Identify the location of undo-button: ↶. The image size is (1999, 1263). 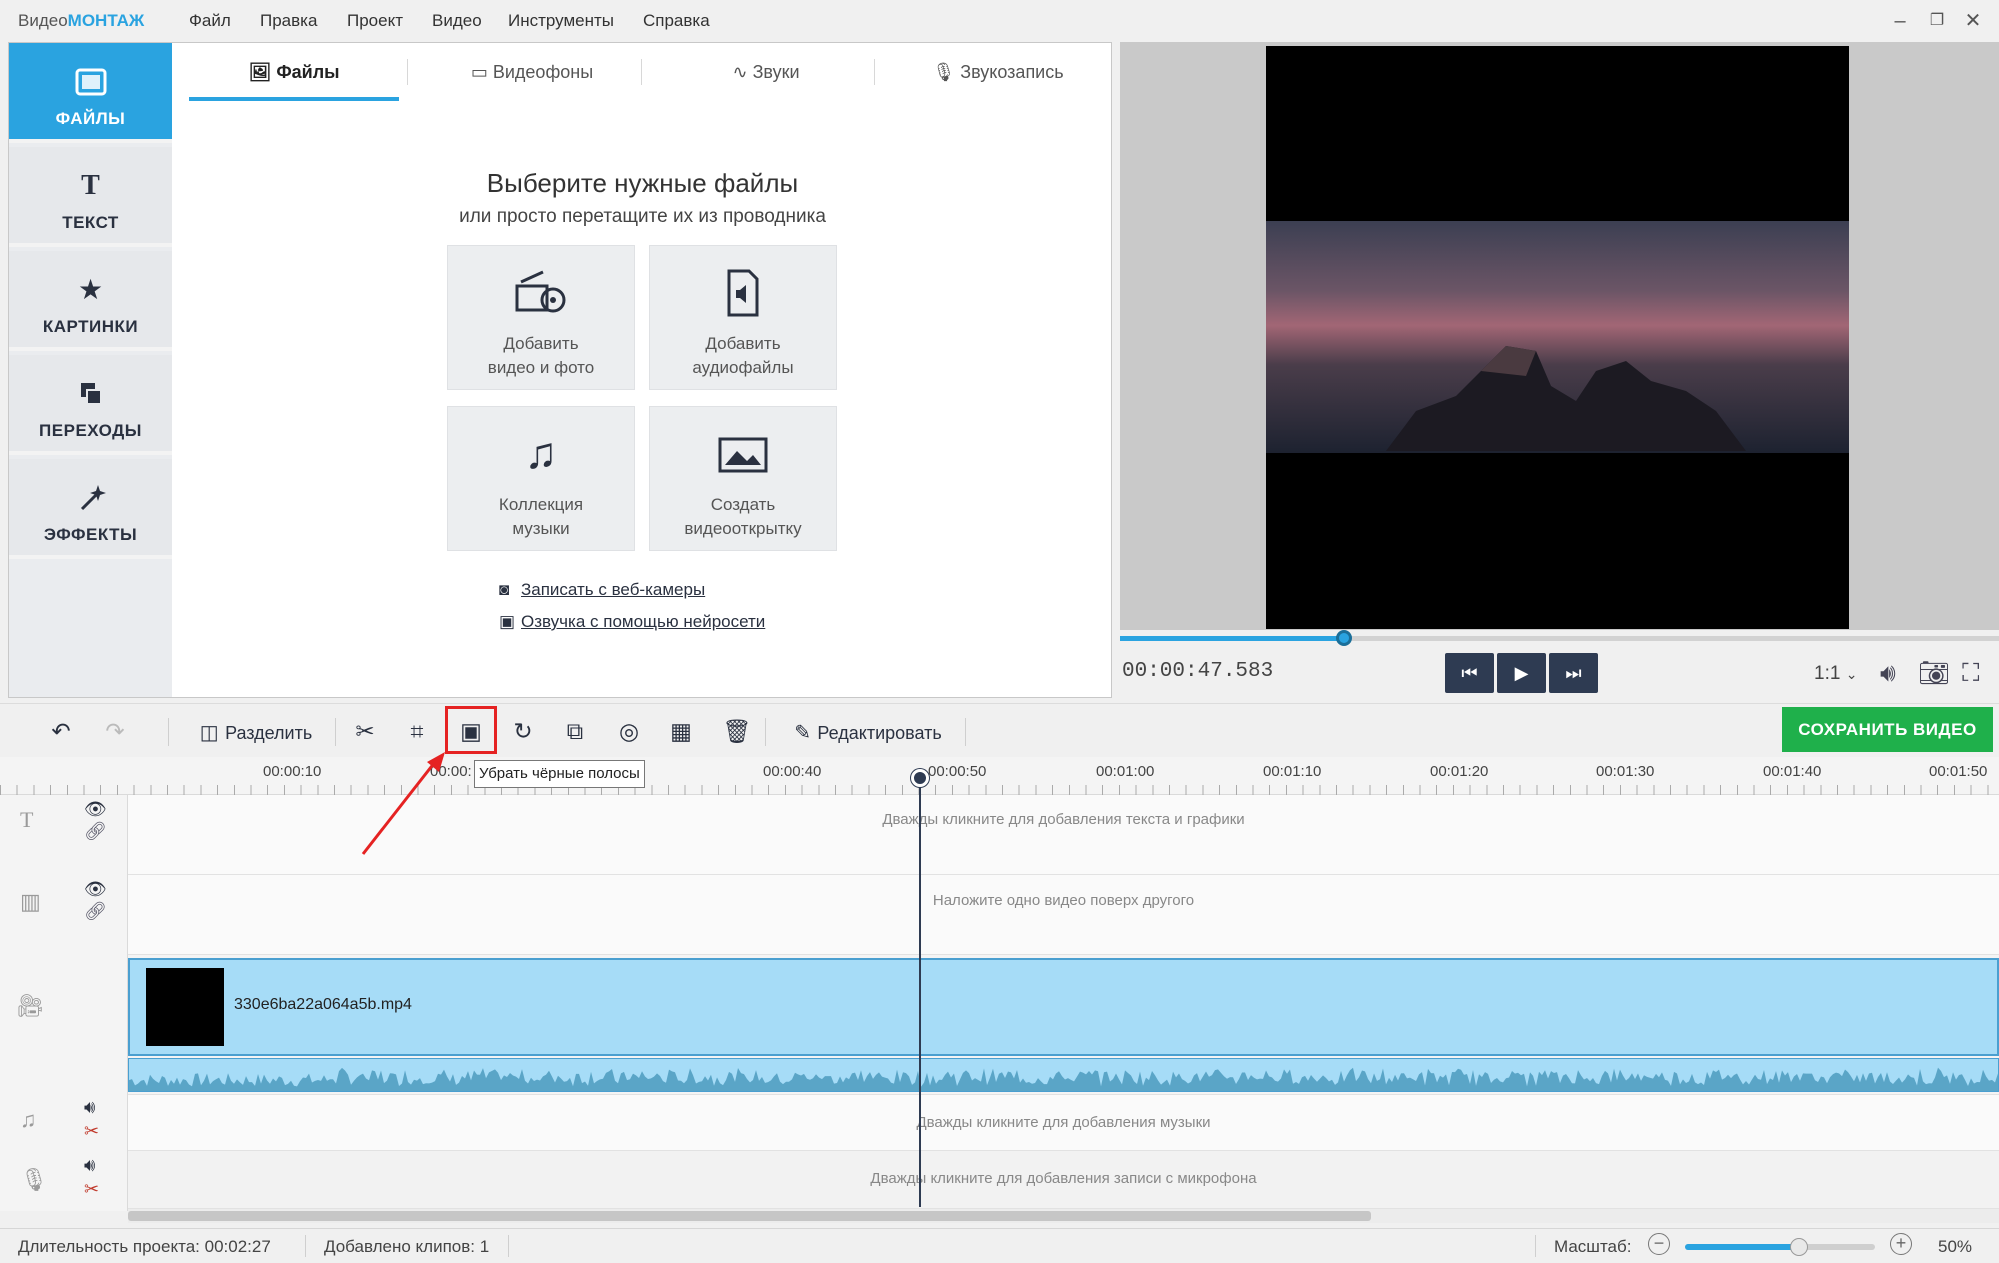
(61, 731).